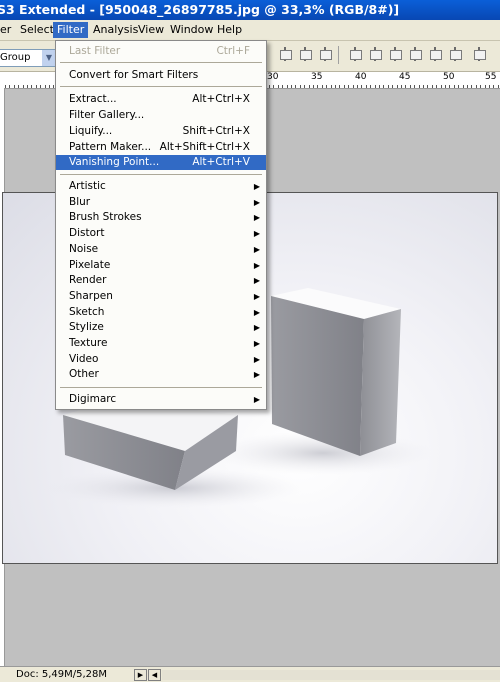 Image resolution: width=500 pixels, height=682 pixels. I want to click on distribute-bottom-icon, so click(395, 54).